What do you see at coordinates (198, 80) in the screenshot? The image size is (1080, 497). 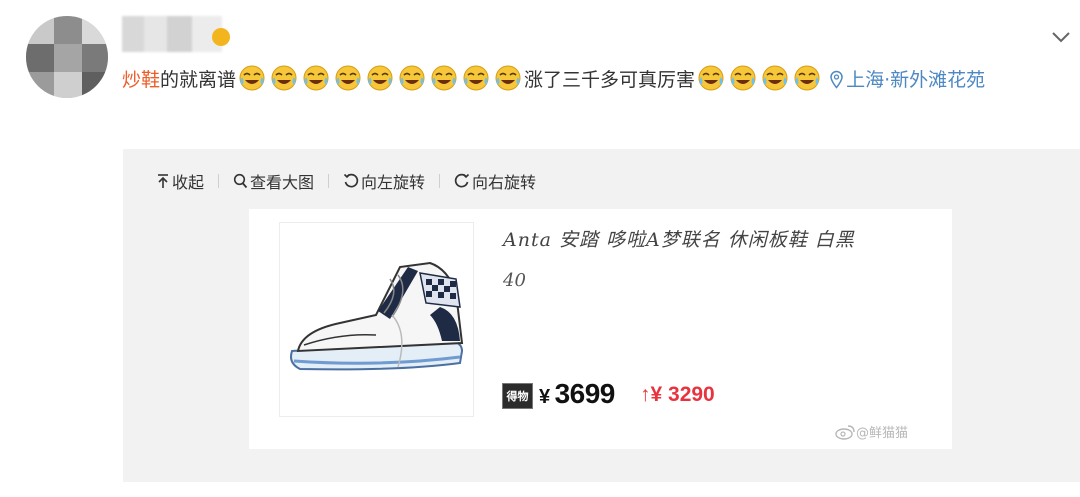 I see `post-text-part1: 的就离谱` at bounding box center [198, 80].